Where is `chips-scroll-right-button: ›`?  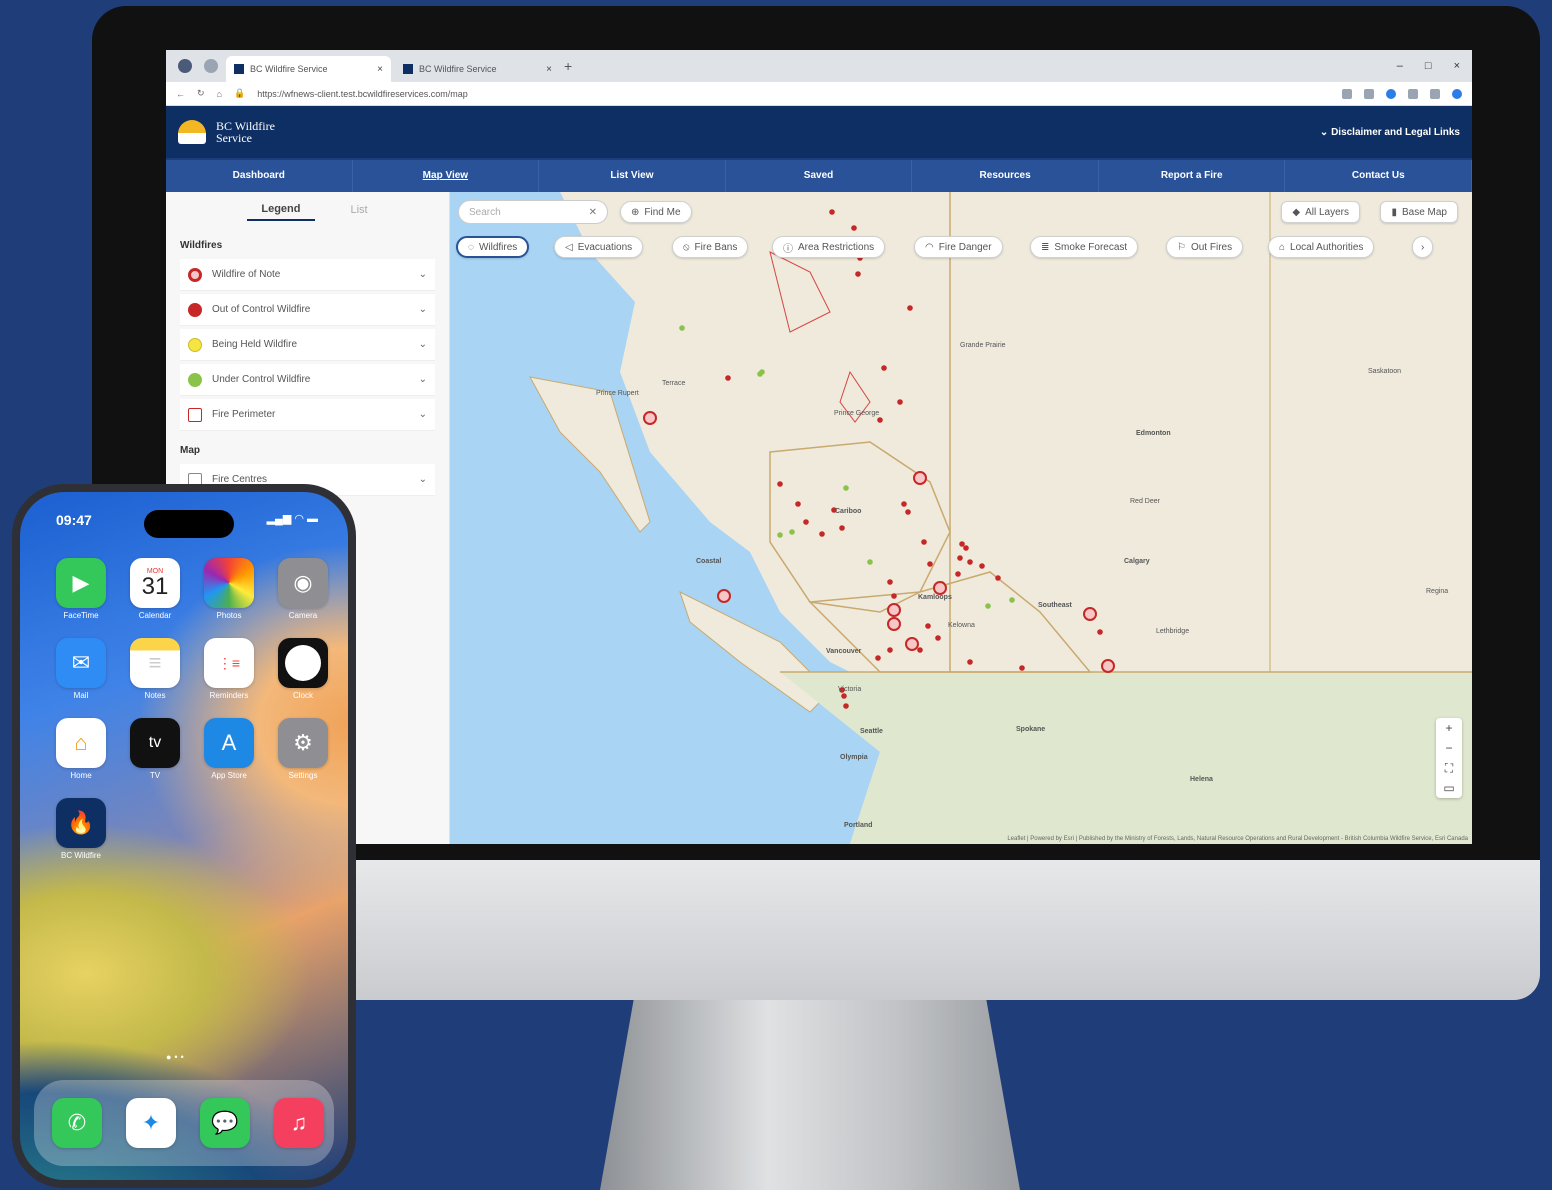
chips-scroll-right-button: › is located at coordinates (1423, 247).